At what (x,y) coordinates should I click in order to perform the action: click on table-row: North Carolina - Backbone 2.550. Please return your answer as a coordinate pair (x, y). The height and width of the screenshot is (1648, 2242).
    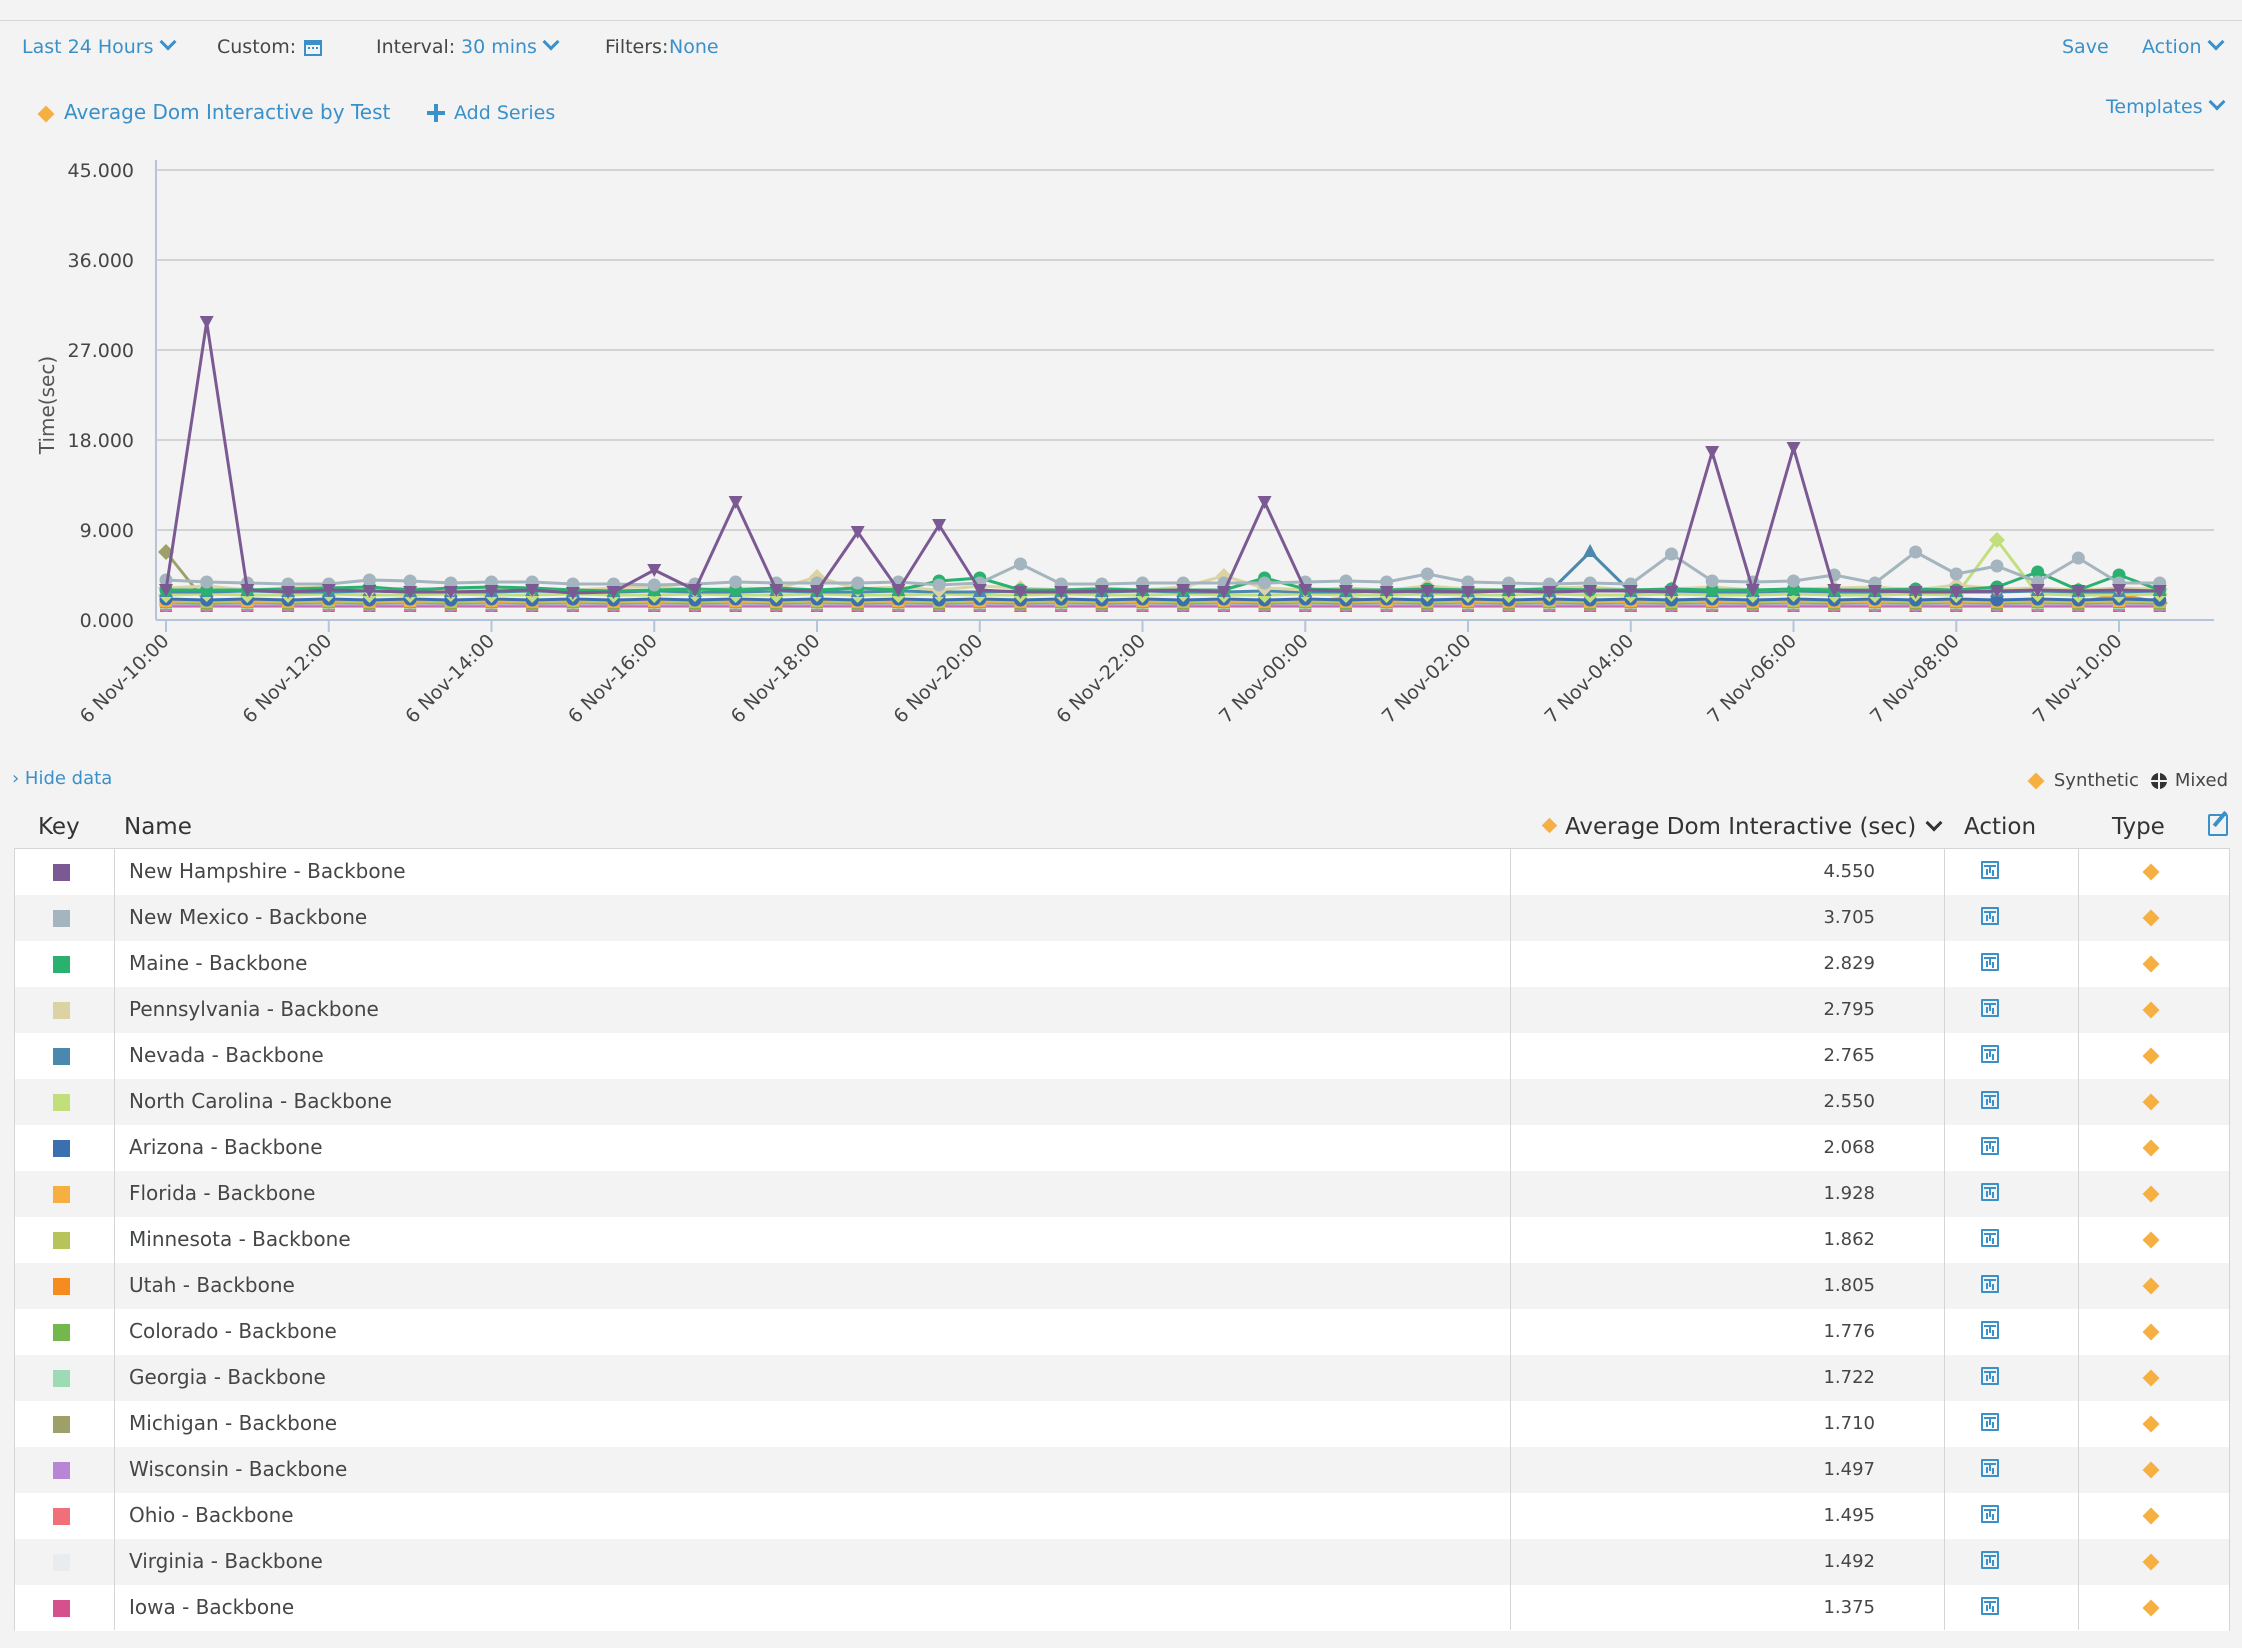
    Looking at the image, I should click on (1122, 1102).